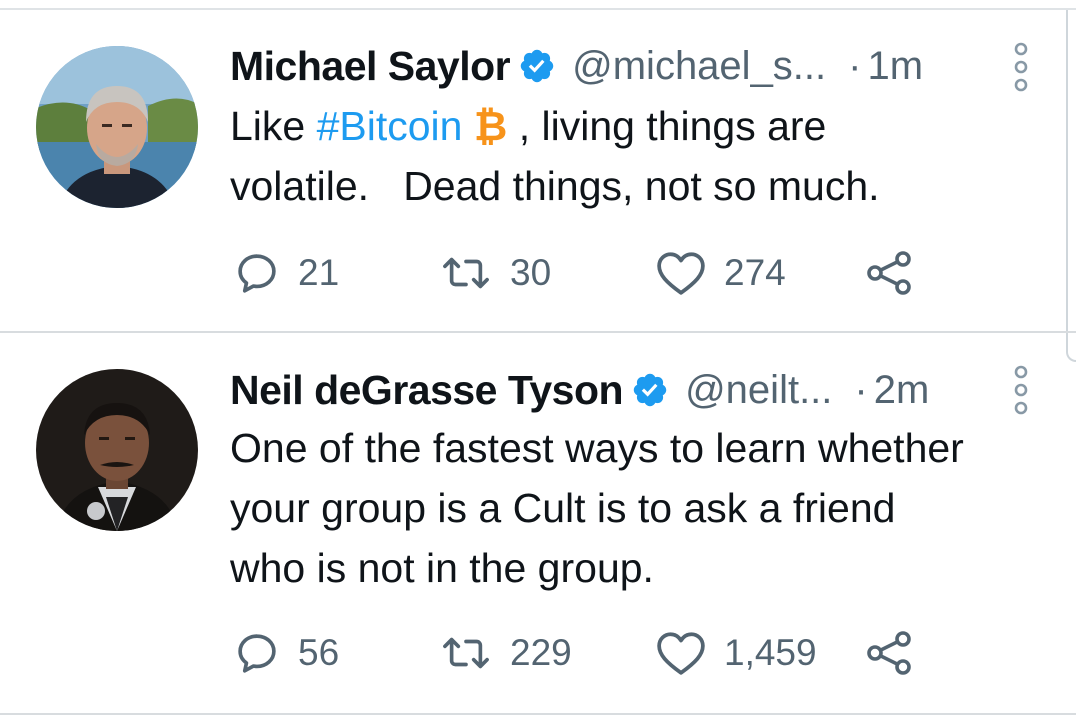  I want to click on reply-count: 21, so click(319, 272).